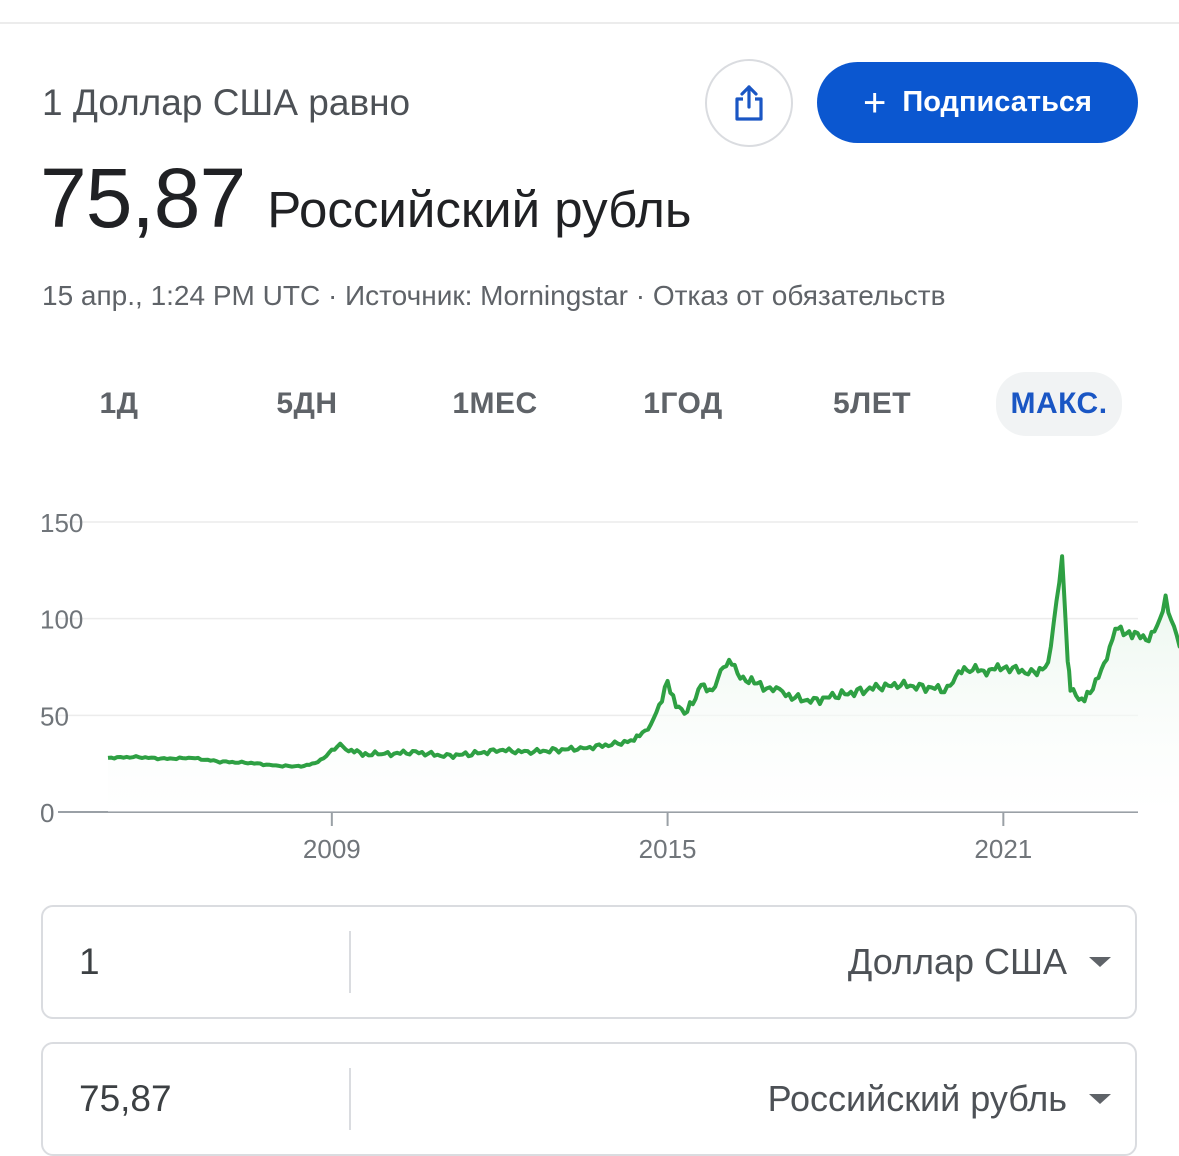  What do you see at coordinates (1003, 849) in the screenshot?
I see `x-tick-label: 2021` at bounding box center [1003, 849].